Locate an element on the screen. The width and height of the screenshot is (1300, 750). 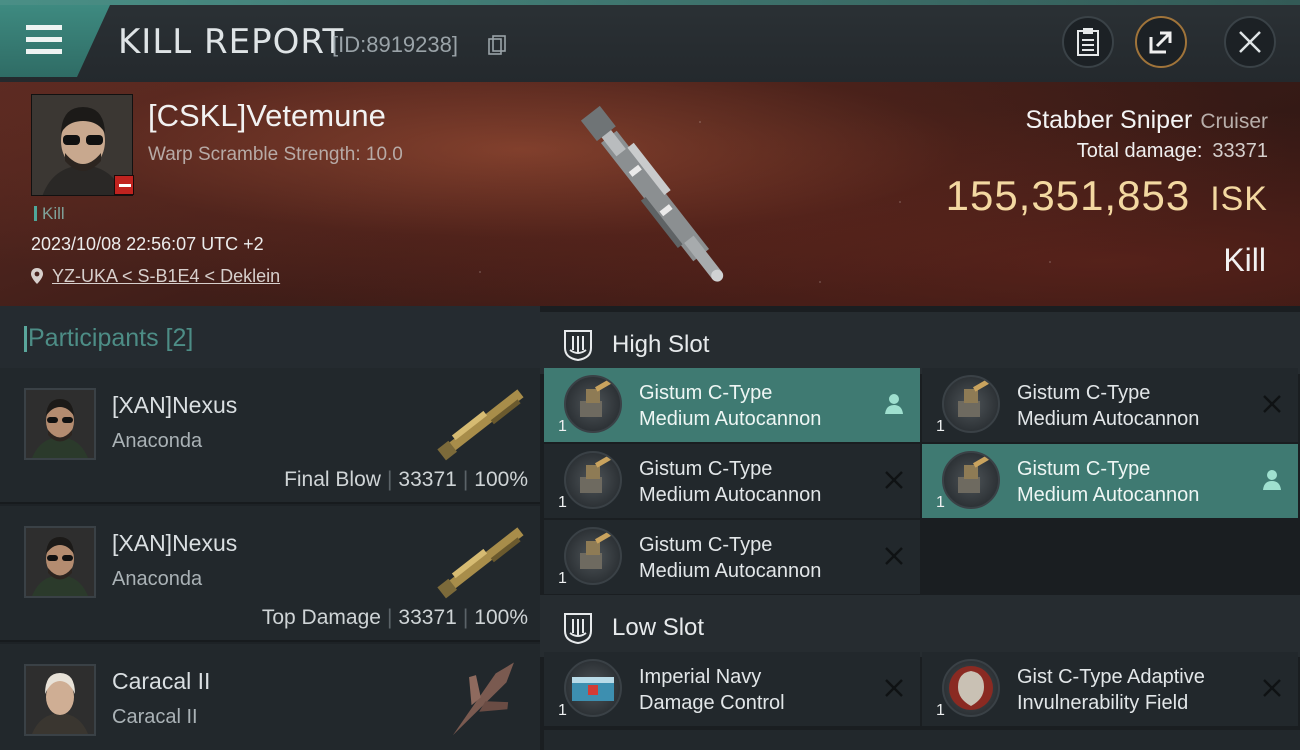
isk-unit: ISK is located at coordinates (1239, 199).